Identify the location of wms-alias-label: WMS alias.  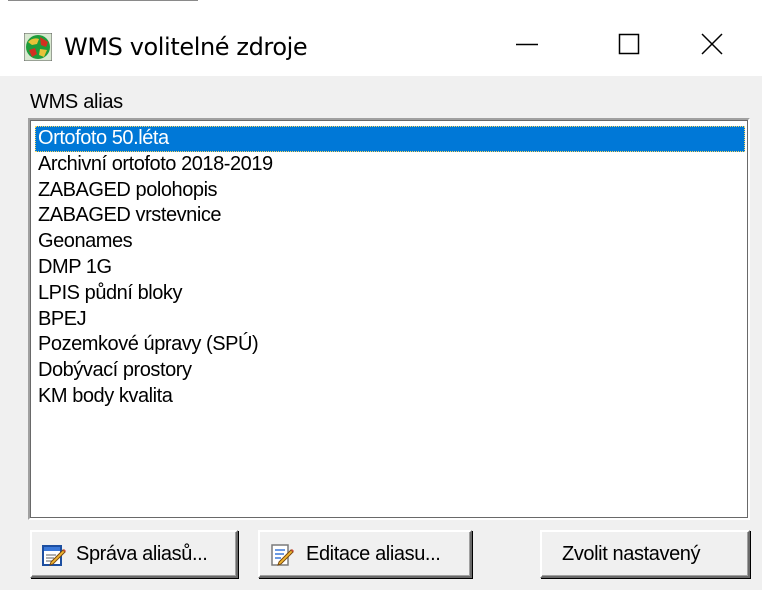
(76, 102).